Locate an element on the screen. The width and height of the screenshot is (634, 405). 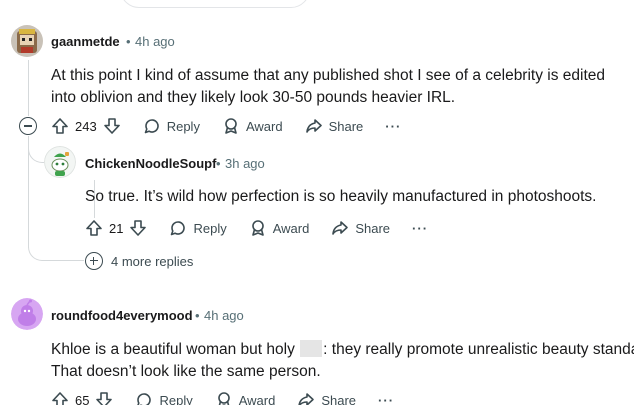
vote-count: 243 is located at coordinates (86, 126).